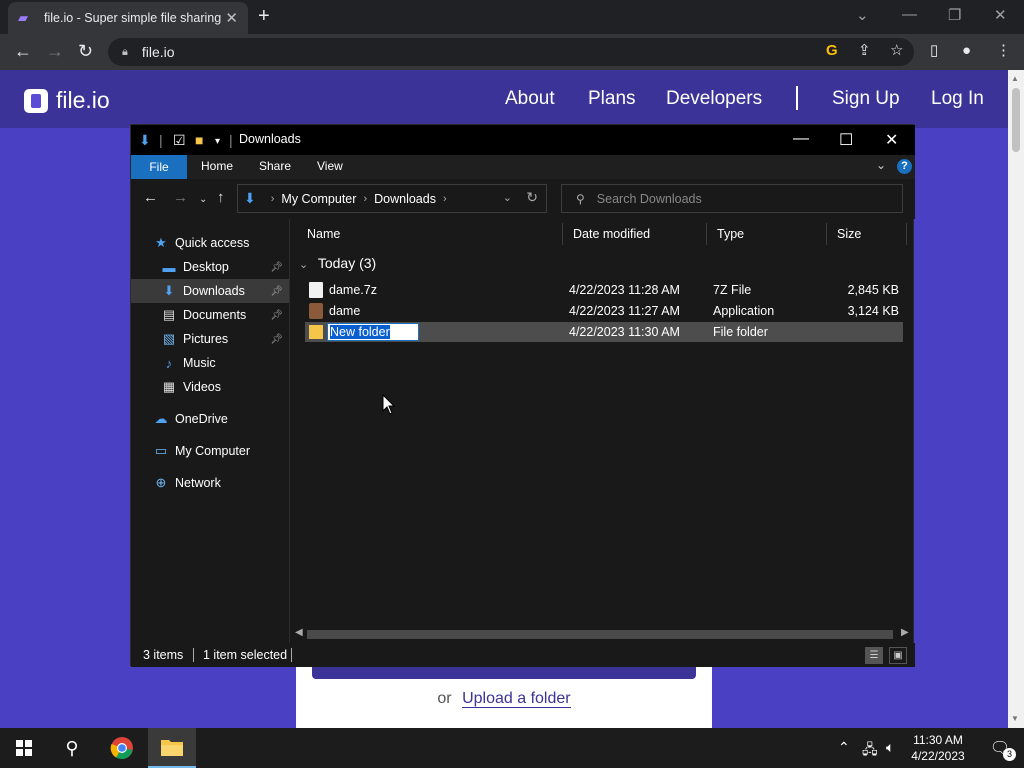 The image size is (1024, 768). What do you see at coordinates (318, 199) in the screenshot?
I see `breadcrumb-my-computer: My Computer` at bounding box center [318, 199].